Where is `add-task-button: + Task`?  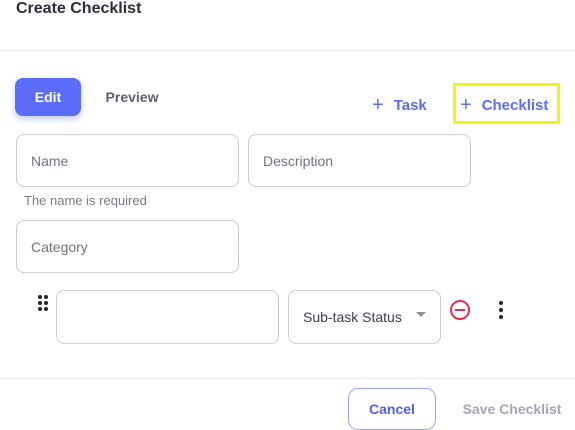
add-task-button: + Task is located at coordinates (399, 105).